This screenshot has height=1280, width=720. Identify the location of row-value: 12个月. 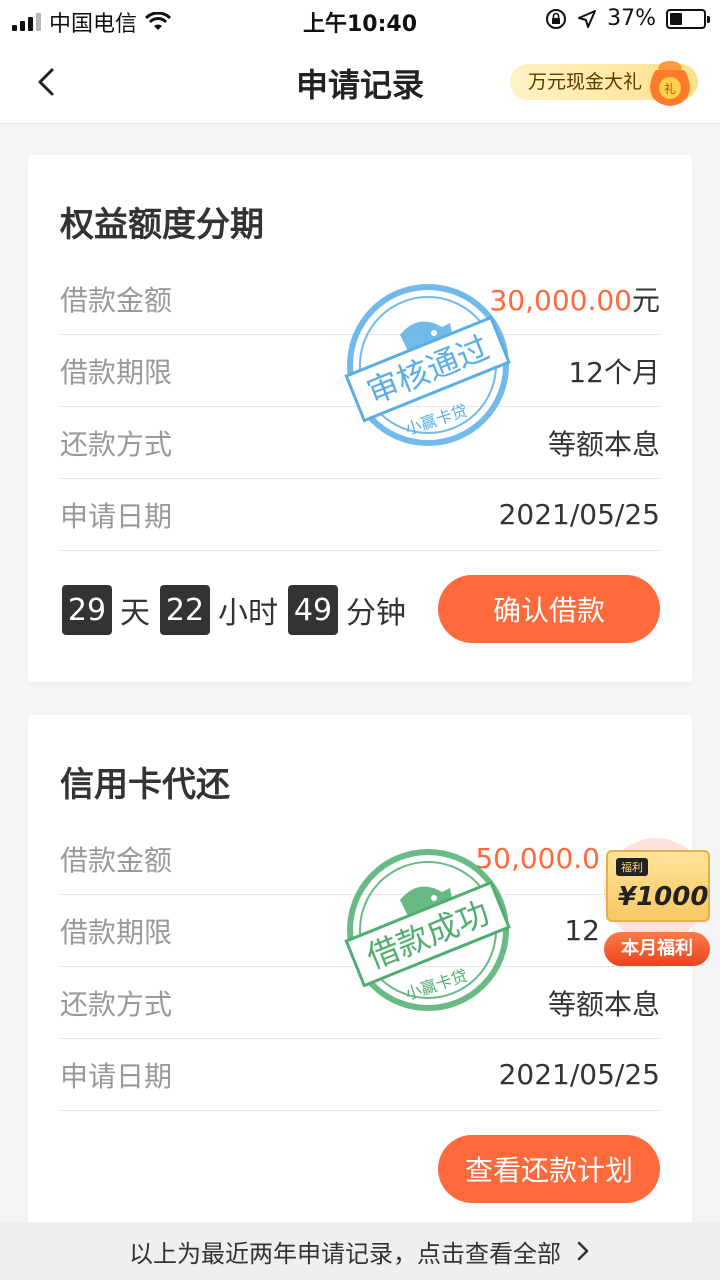
(614, 372).